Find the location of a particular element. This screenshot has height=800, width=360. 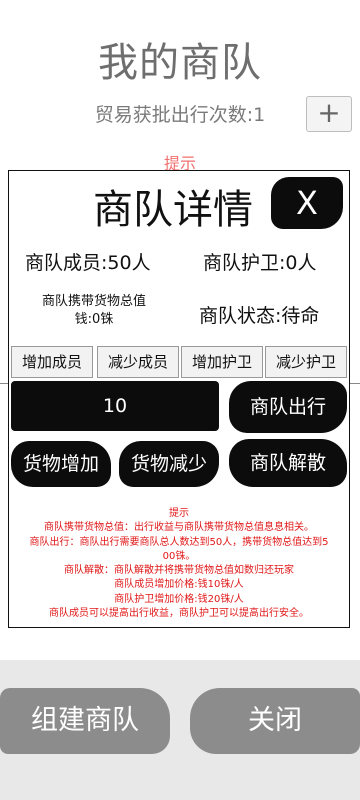

trade-count-row: 贸易获批出行次数:1 + is located at coordinates (180, 114).